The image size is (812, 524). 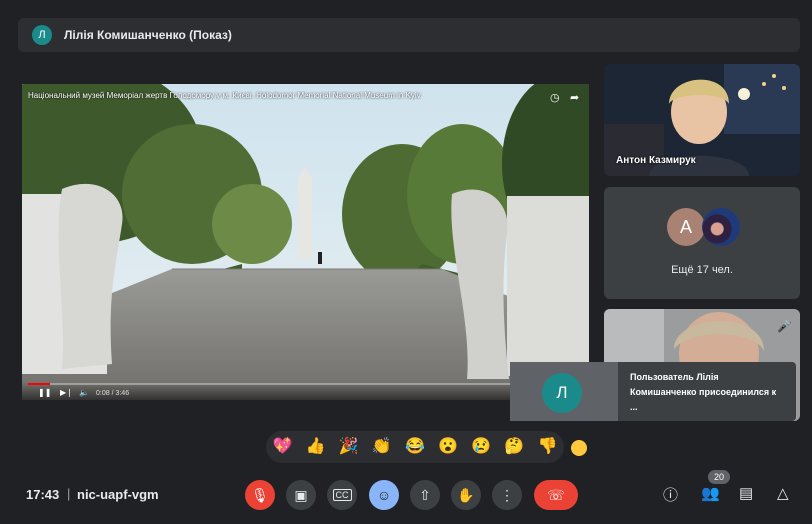 I want to click on present-button: ⇧, so click(x=425, y=495).